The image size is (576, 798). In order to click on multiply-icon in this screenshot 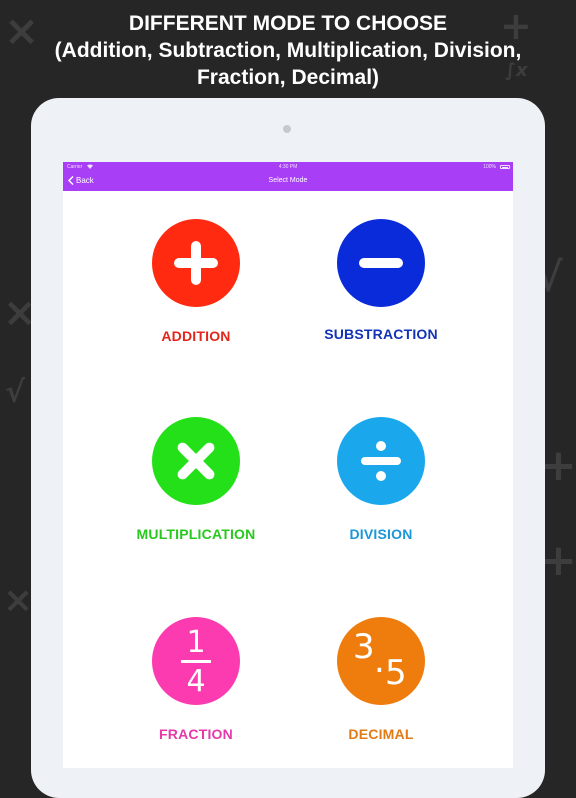, I will do `click(196, 461)`.